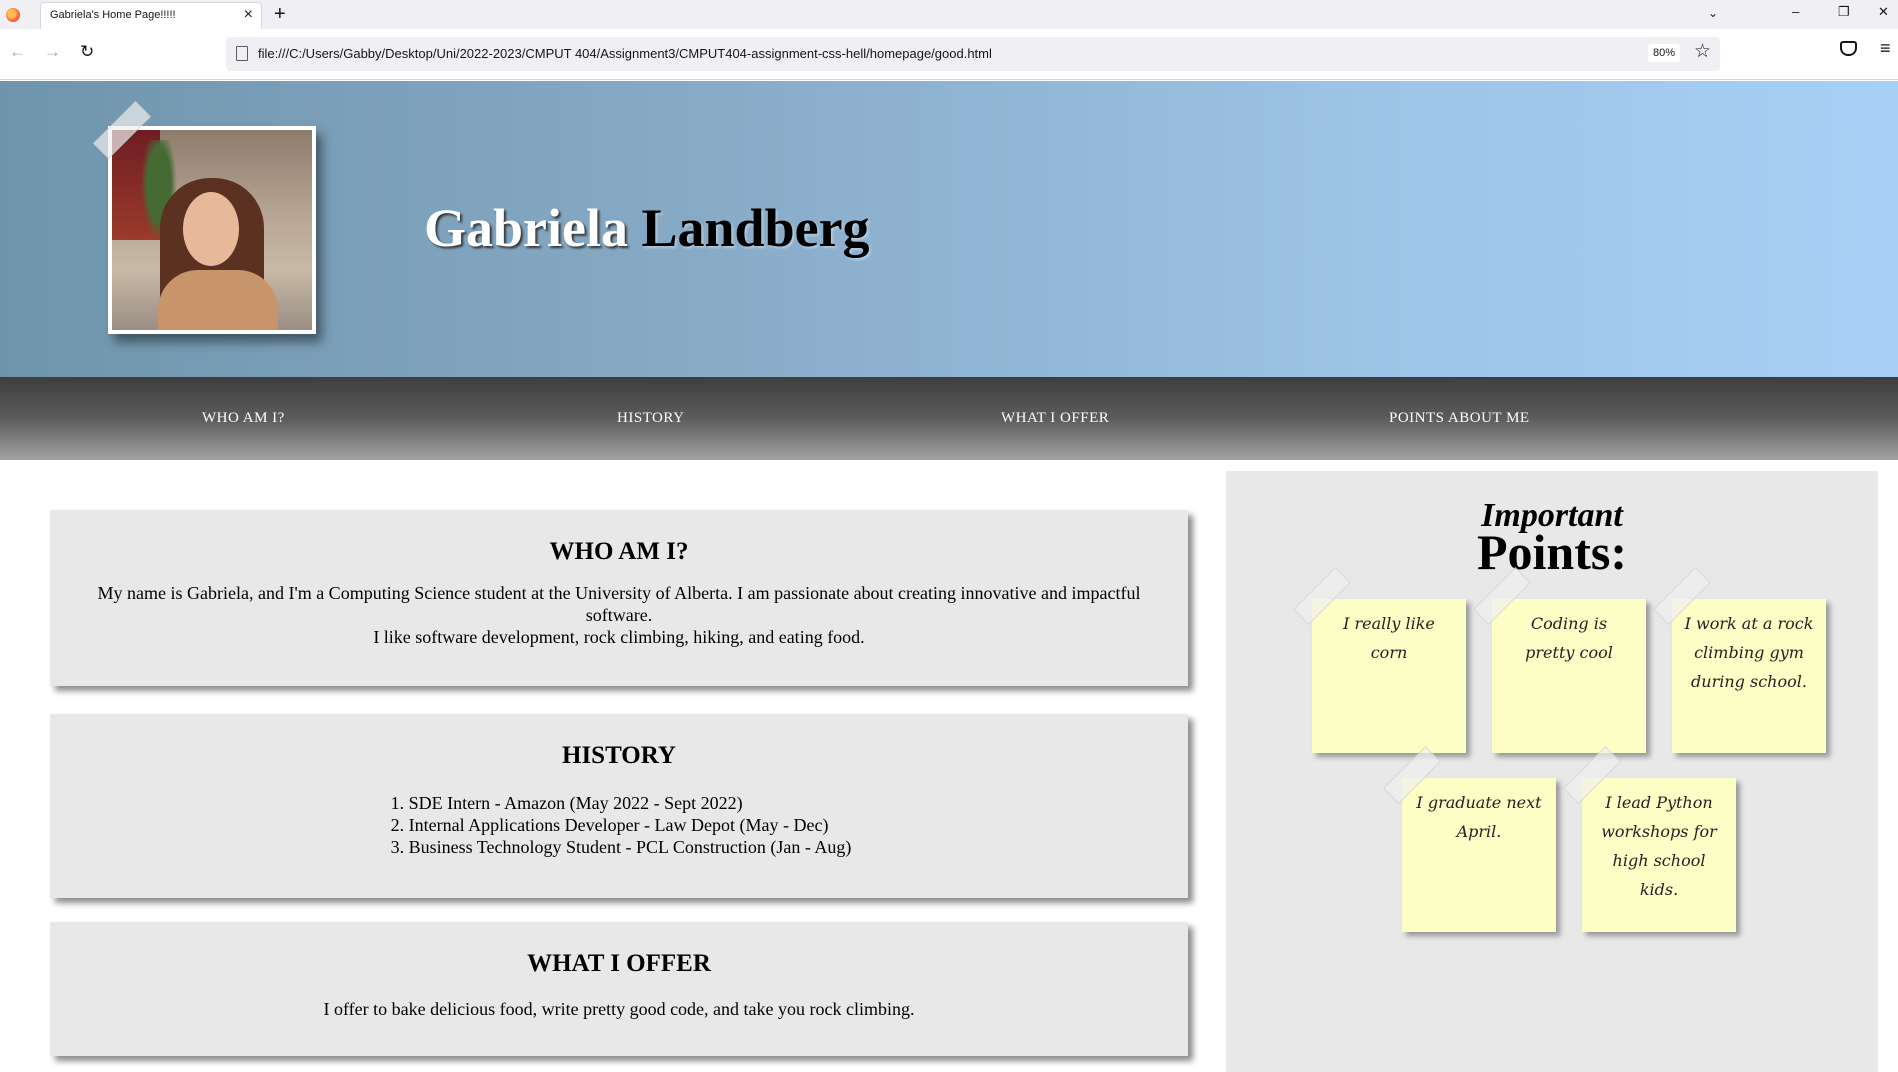 The width and height of the screenshot is (1898, 1072). What do you see at coordinates (17, 52) in the screenshot?
I see `back-icon: ←` at bounding box center [17, 52].